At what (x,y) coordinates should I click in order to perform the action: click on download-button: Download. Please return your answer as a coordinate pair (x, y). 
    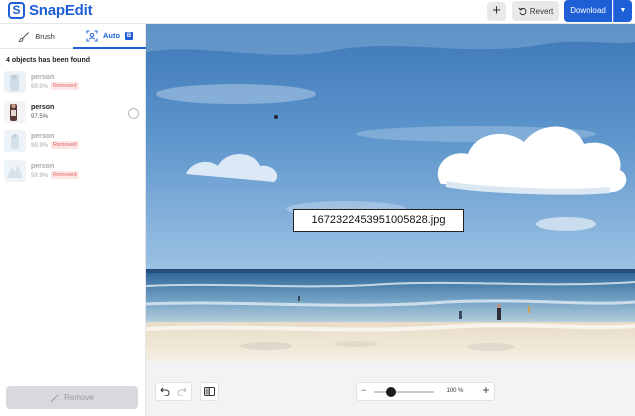
    Looking at the image, I should click on (588, 11).